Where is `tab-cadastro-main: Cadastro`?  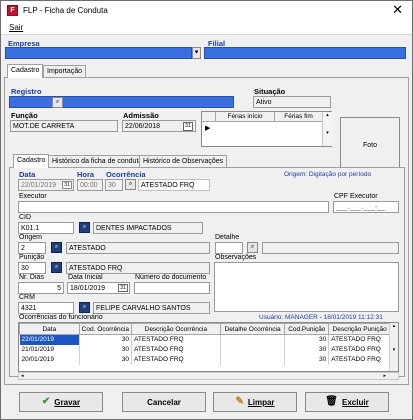
tab-cadastro-main: Cadastro is located at coordinates (25, 71).